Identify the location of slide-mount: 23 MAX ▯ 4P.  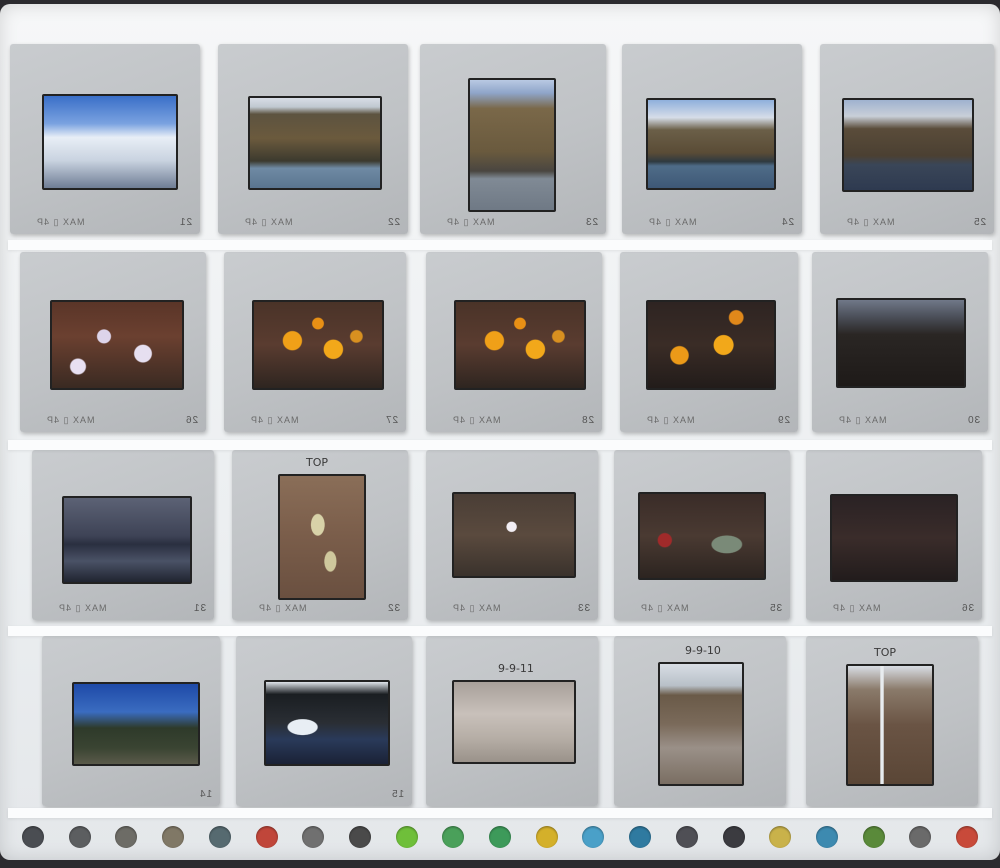
(513, 139).